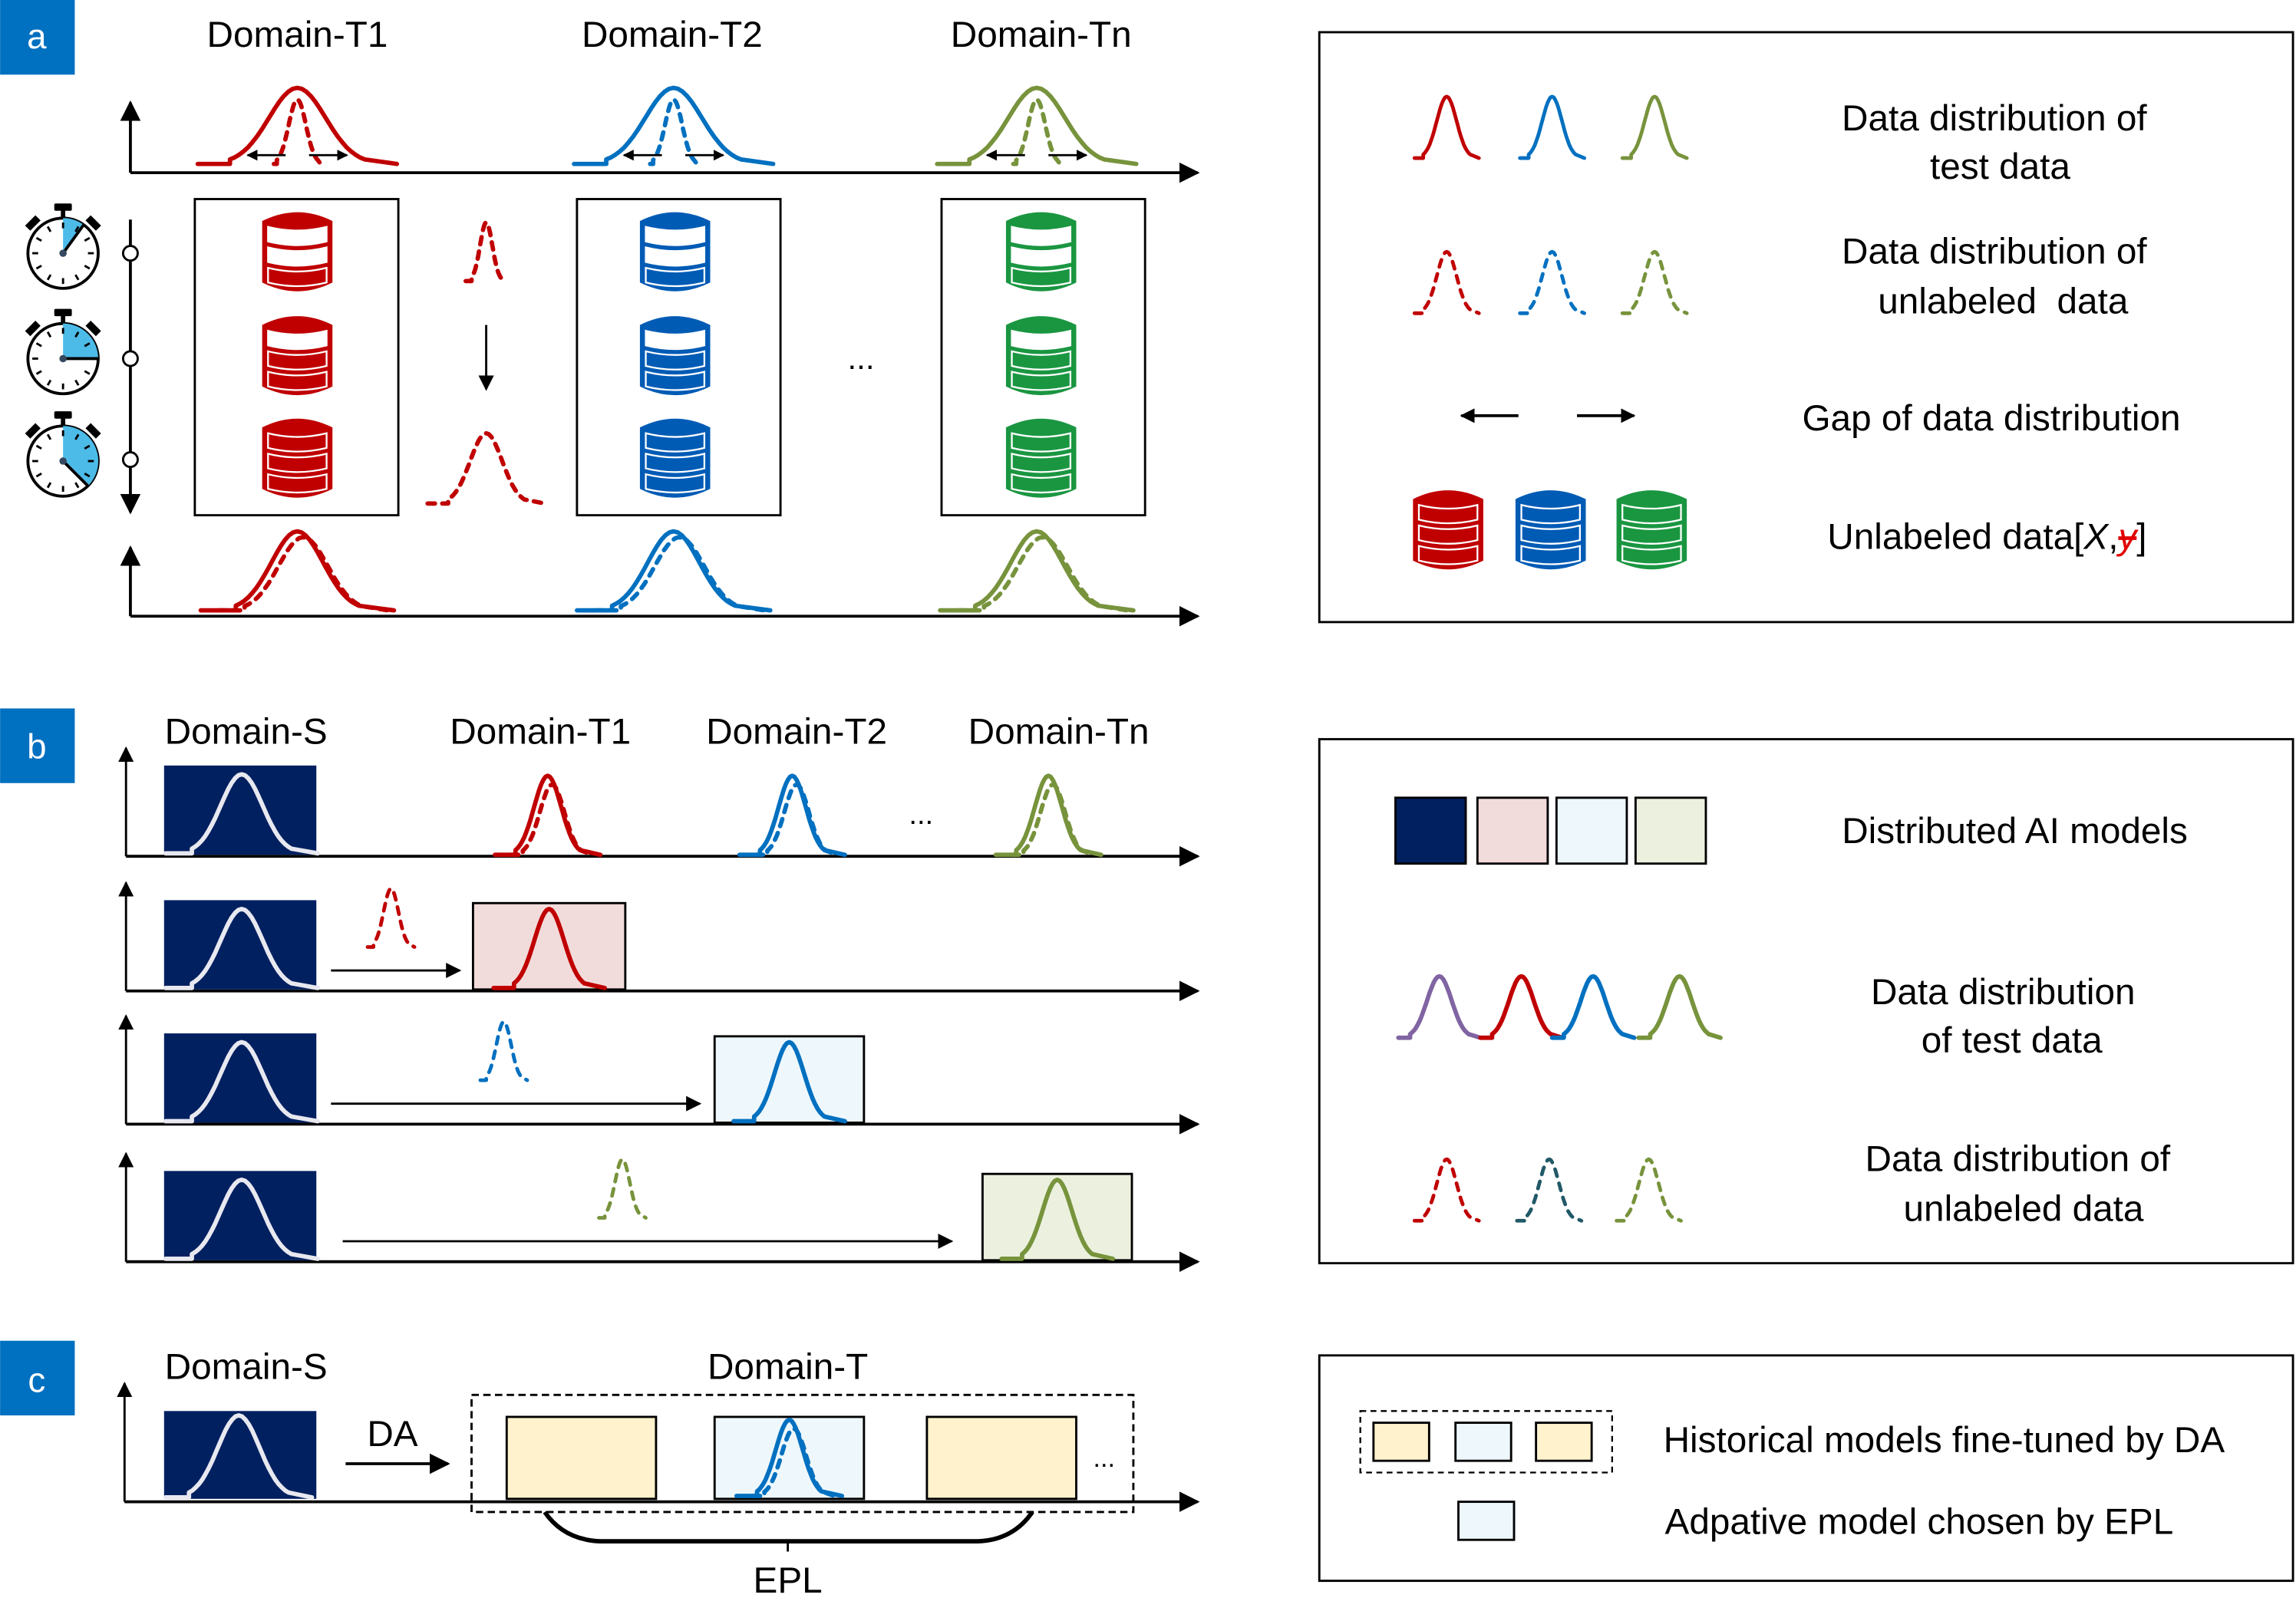 The image size is (2296, 1611). What do you see at coordinates (1944, 1440) in the screenshot?
I see `legend-c-historical-label: Historical models fine-tuned by DA` at bounding box center [1944, 1440].